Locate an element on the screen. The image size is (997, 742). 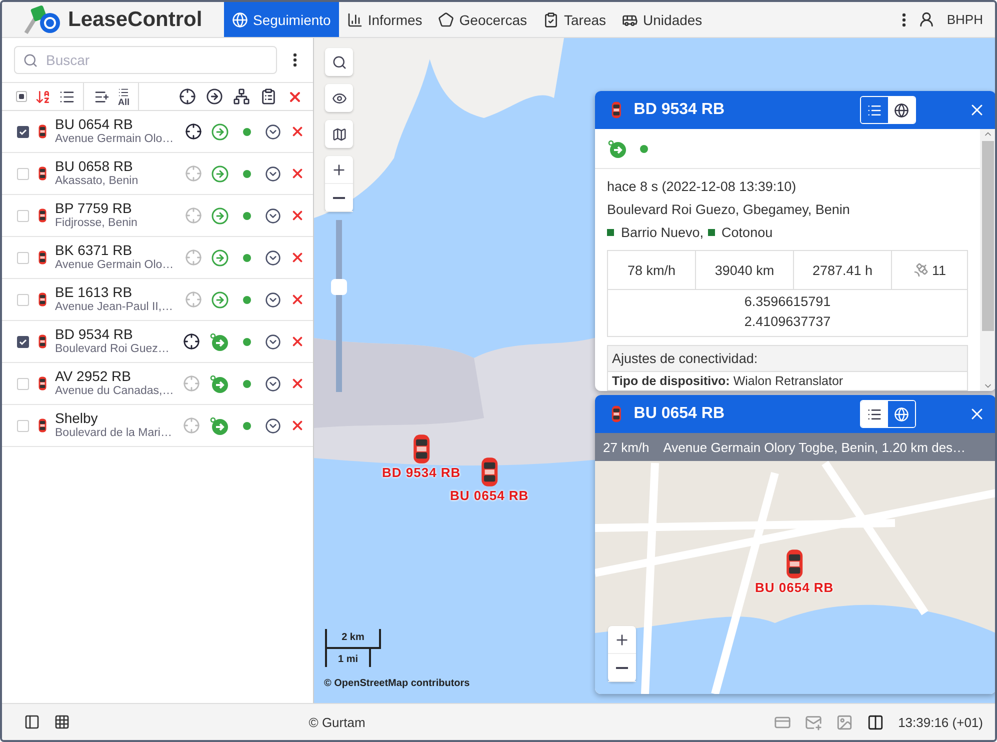
search-field: Buscar is located at coordinates (145, 60).